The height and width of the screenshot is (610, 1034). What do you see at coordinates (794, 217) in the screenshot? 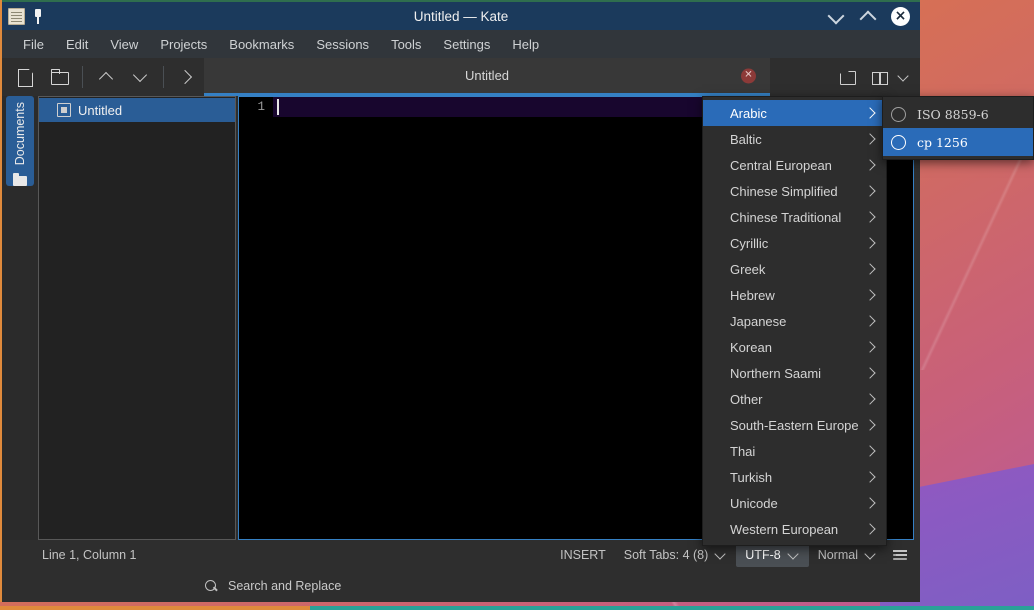
I see `menu-item-chinese-traditional: Chinese Traditional` at bounding box center [794, 217].